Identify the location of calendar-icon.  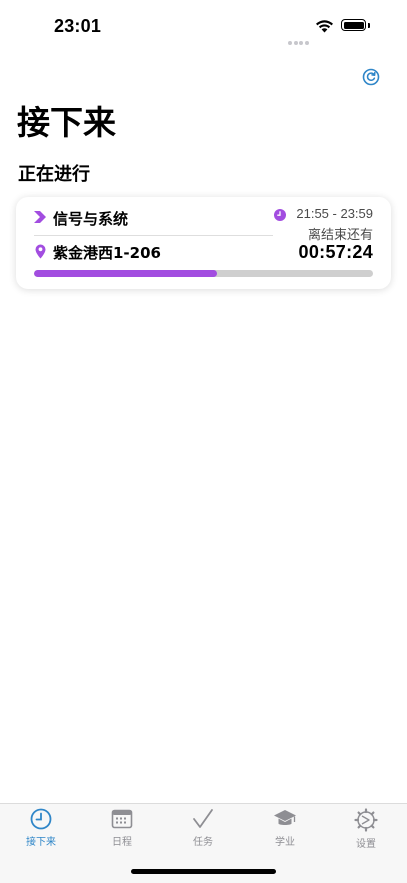
(122, 819).